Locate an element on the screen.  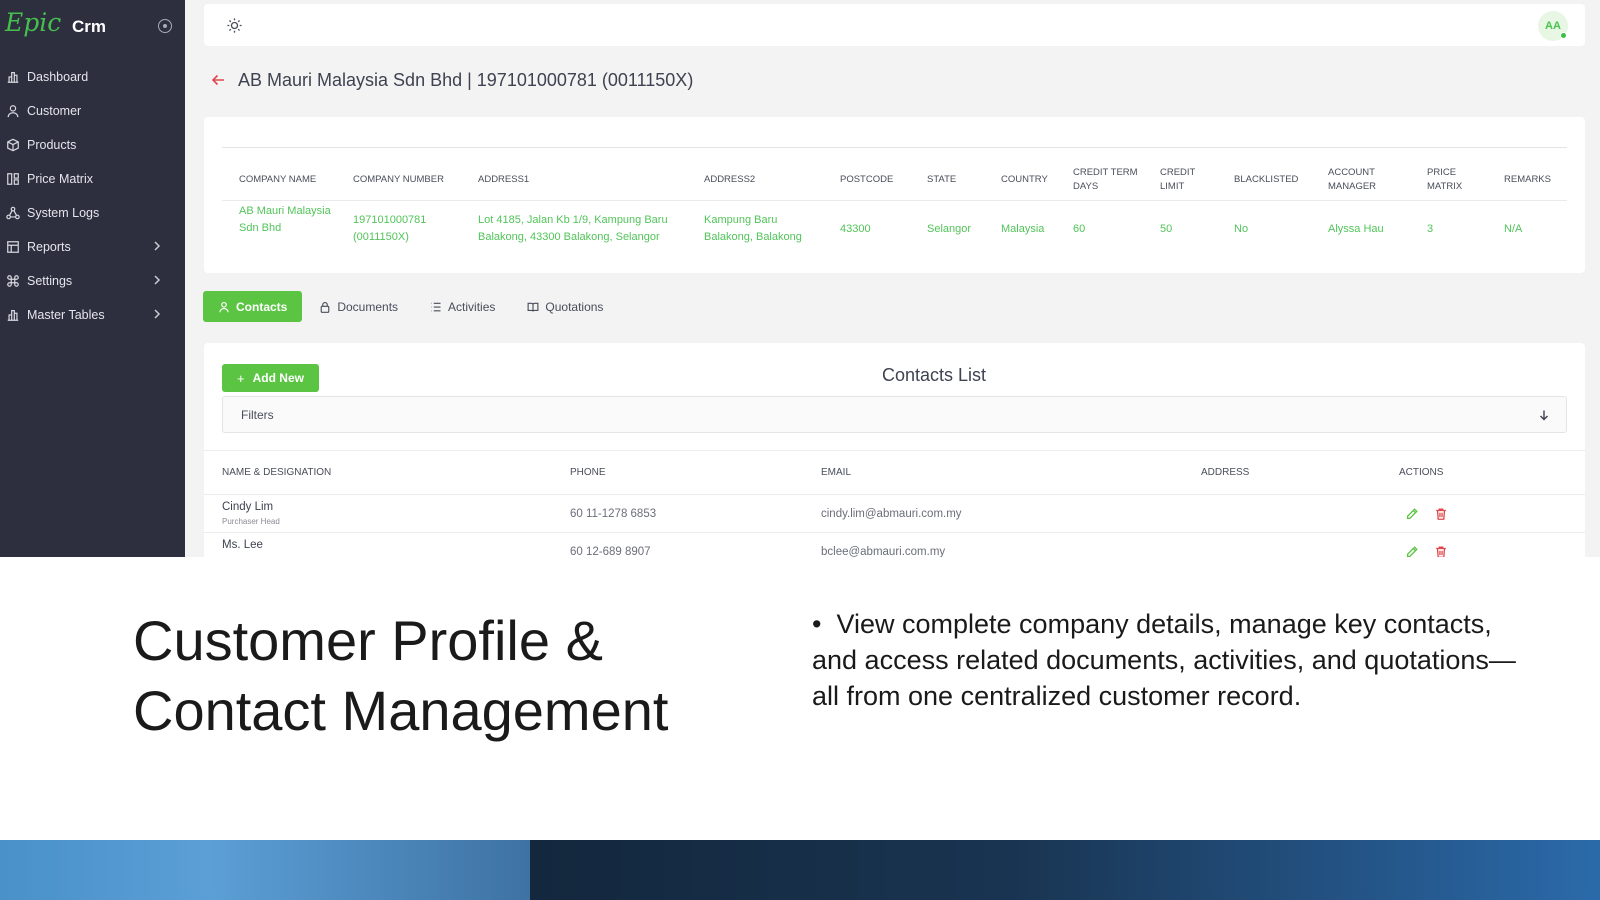
column-header: POSTCODE is located at coordinates (867, 179).